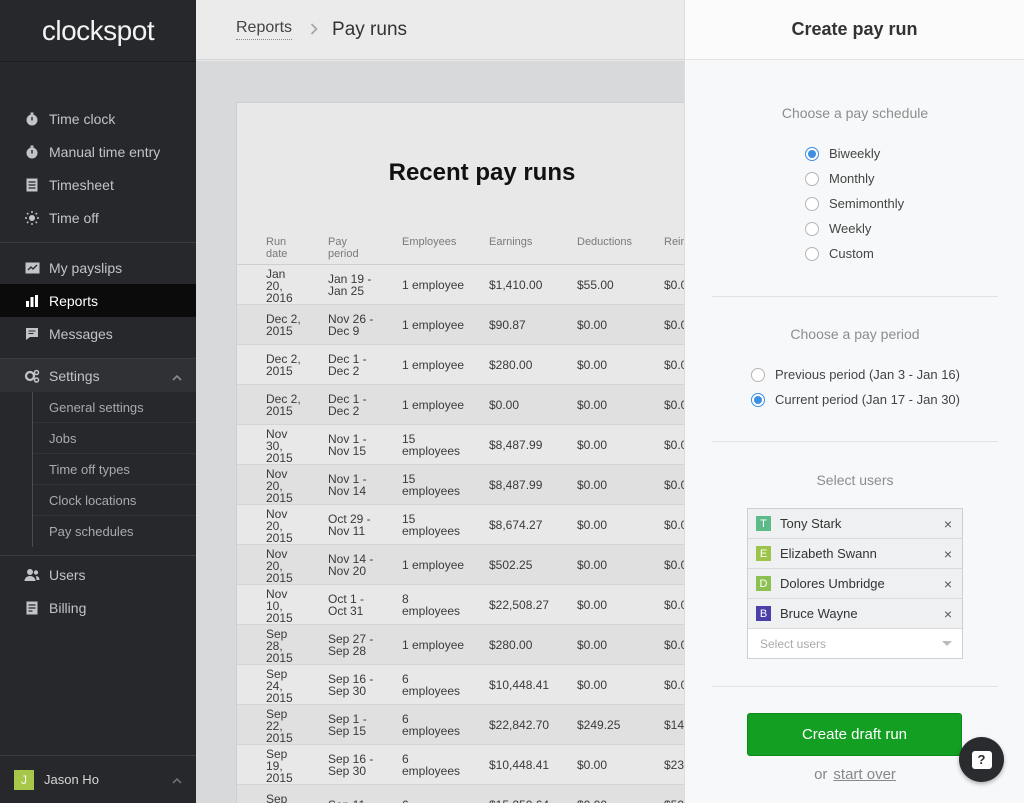  I want to click on selected-user-dolores-umbridge: D Dolores Umbridge ×, so click(855, 584).